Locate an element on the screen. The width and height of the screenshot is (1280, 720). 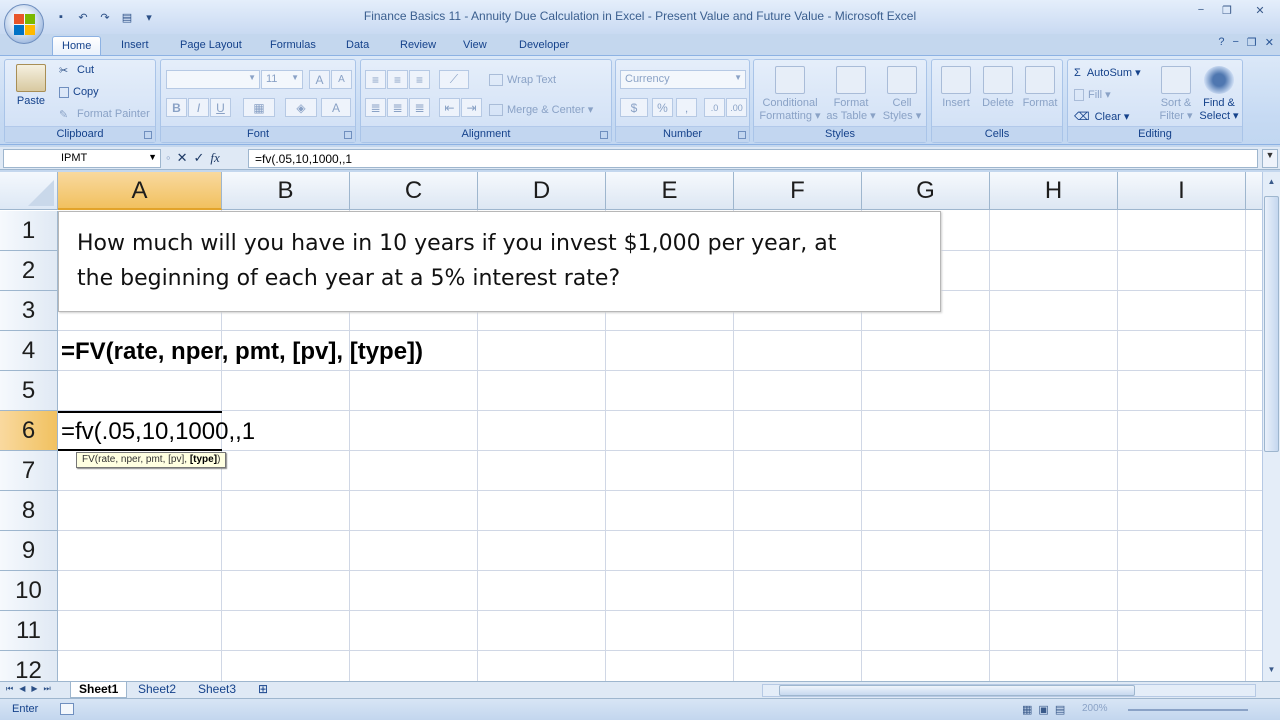
cell-a4: =FV(rate, nper, pmt, [pv], [type]) is located at coordinates (242, 352).